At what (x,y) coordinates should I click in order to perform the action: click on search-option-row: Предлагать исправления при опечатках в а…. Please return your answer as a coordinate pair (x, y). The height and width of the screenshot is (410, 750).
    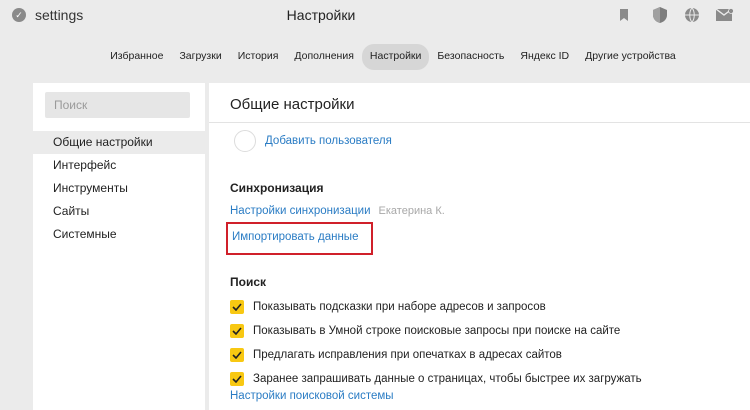
    Looking at the image, I should click on (436, 355).